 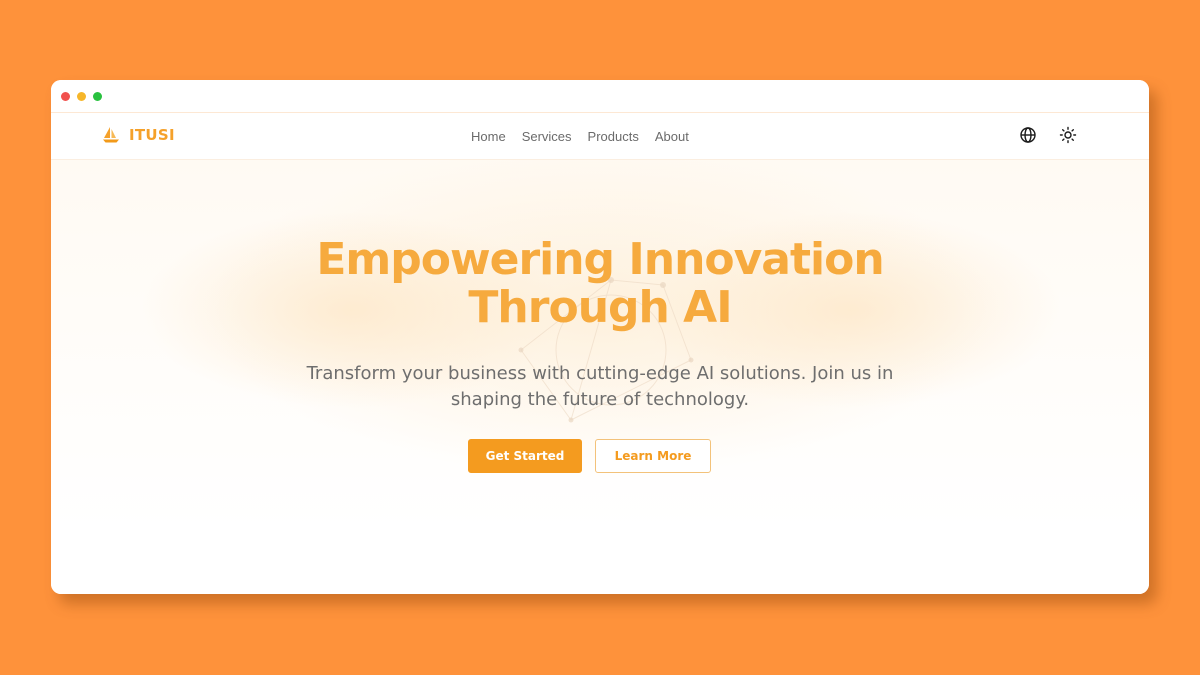 I want to click on hero-title-line-2: Through AI, so click(x=600, y=307).